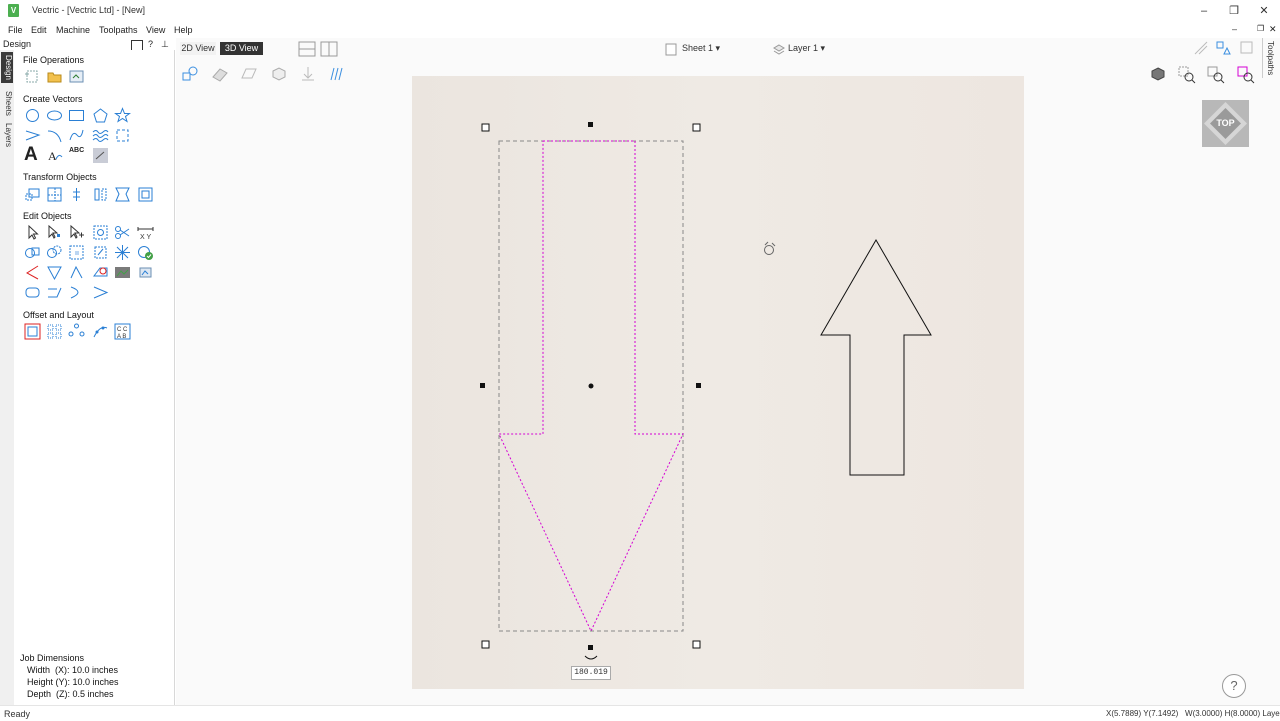  Describe the element at coordinates (39, 30) in the screenshot. I see `menu-edit: Edit` at that location.